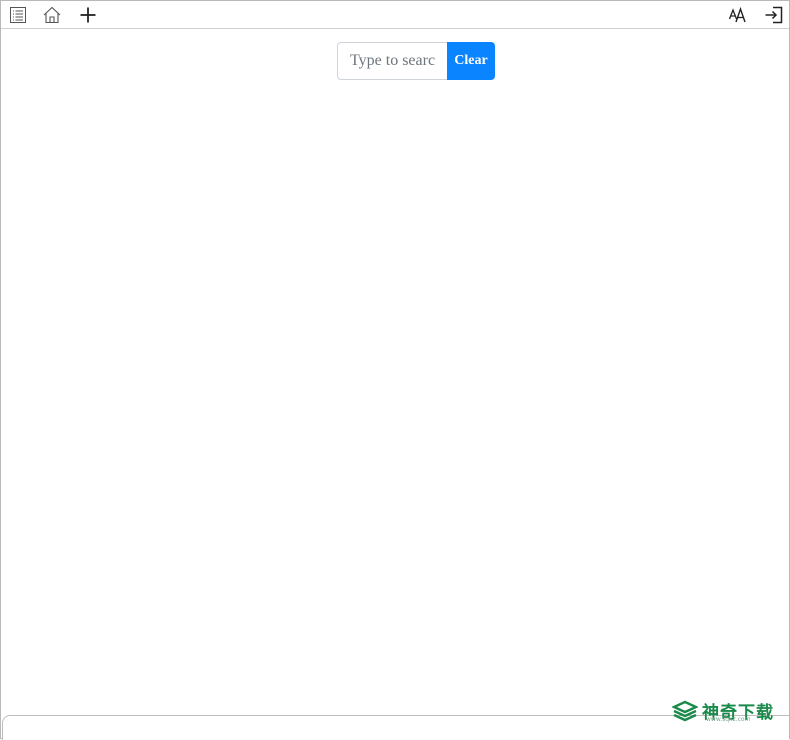  Describe the element at coordinates (726, 710) in the screenshot. I see `watermark-logo: 神奇下载 www.sqxz.com` at that location.